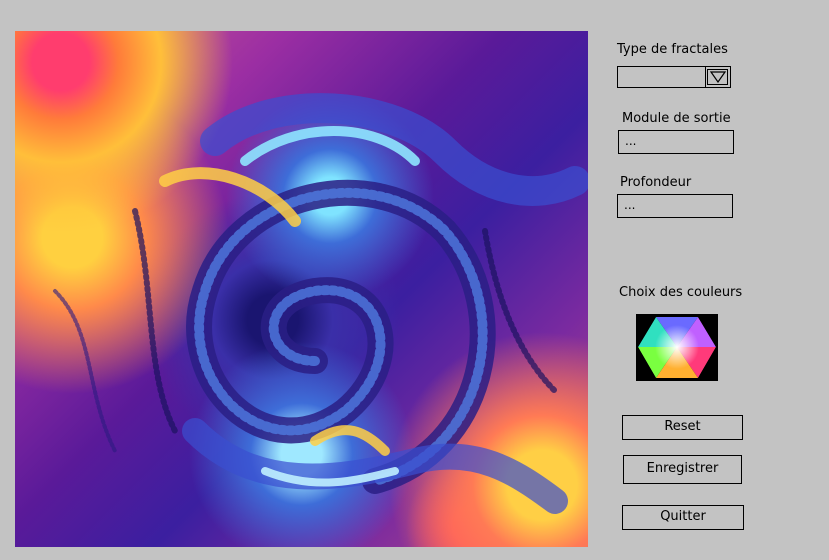 This screenshot has width=829, height=560. What do you see at coordinates (674, 77) in the screenshot?
I see `fractal-type-select` at bounding box center [674, 77].